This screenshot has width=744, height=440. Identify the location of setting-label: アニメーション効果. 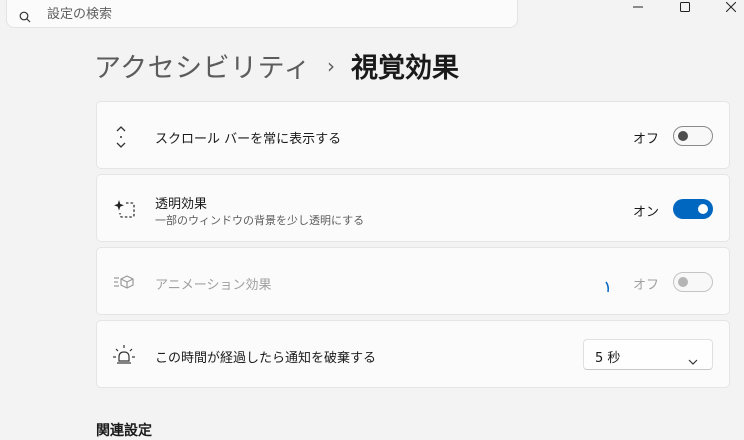
(213, 285).